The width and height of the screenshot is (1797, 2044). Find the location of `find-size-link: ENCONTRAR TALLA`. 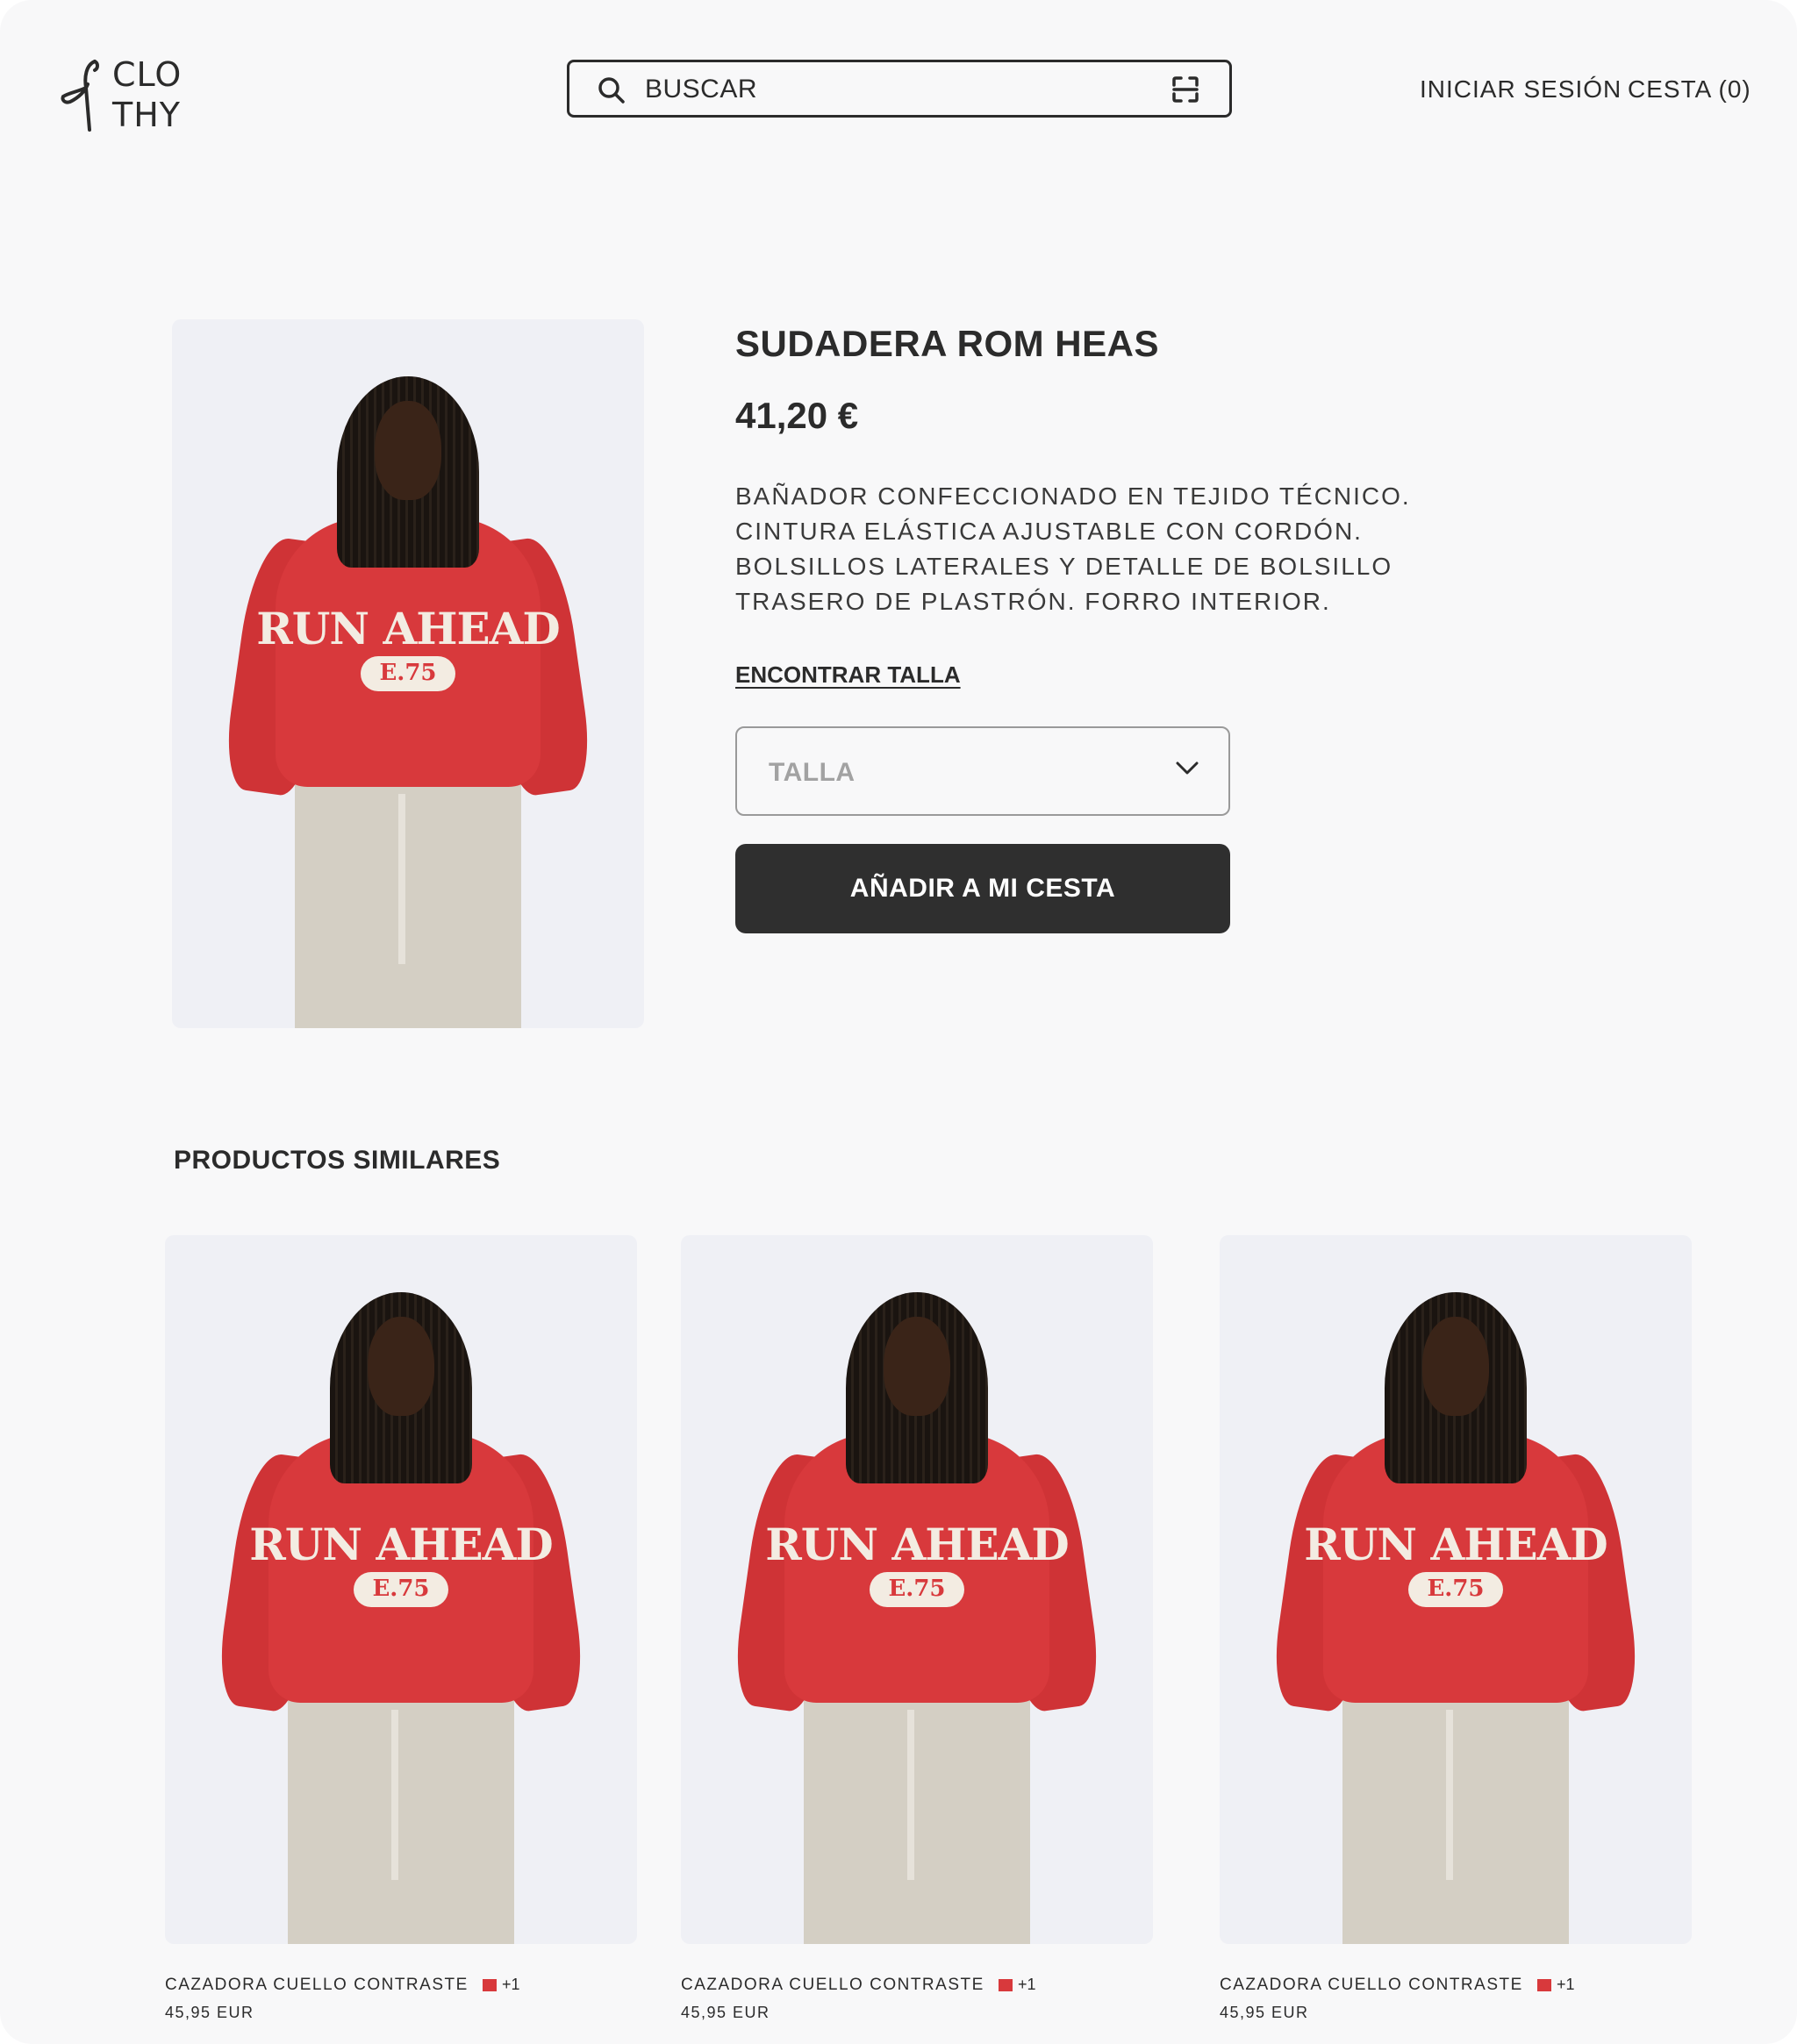

find-size-link: ENCONTRAR TALLA is located at coordinates (848, 675).